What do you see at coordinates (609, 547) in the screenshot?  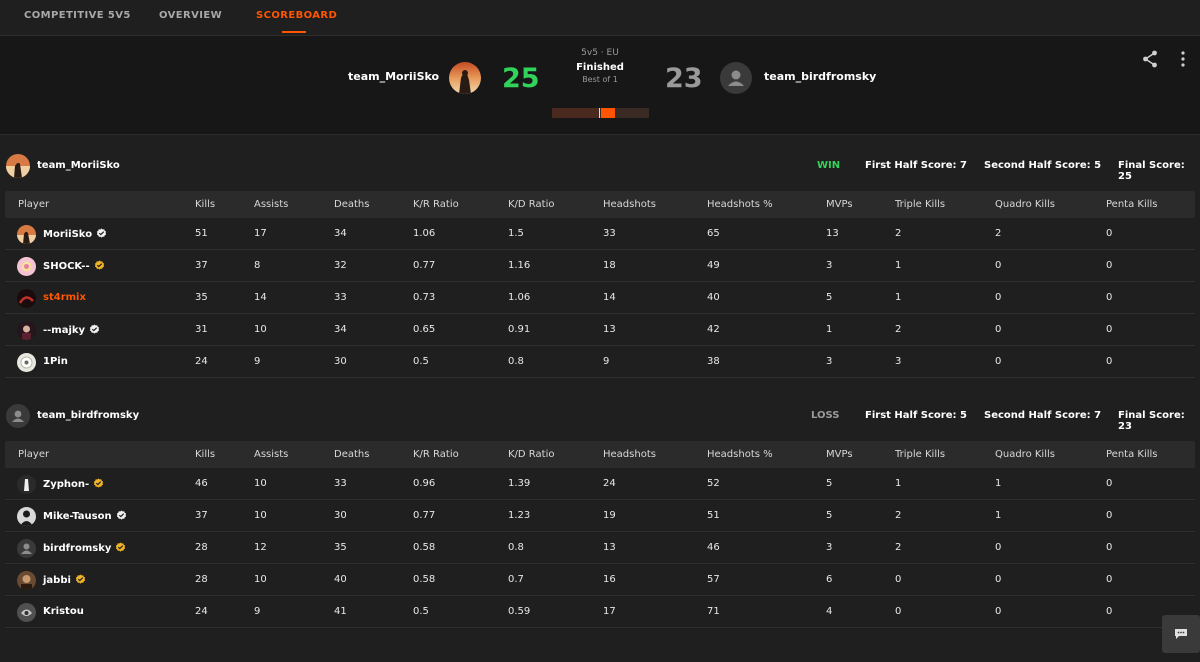 I see `cell-headshots: 13` at bounding box center [609, 547].